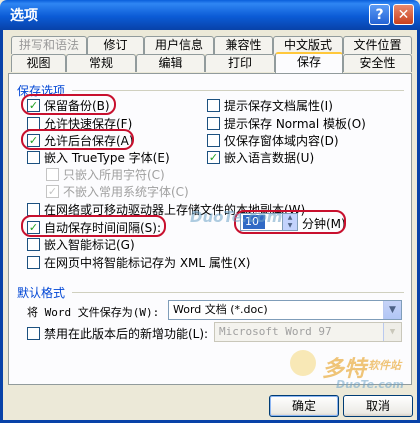  What do you see at coordinates (243, 45) in the screenshot?
I see `tab-compatibility: 兼容性` at bounding box center [243, 45].